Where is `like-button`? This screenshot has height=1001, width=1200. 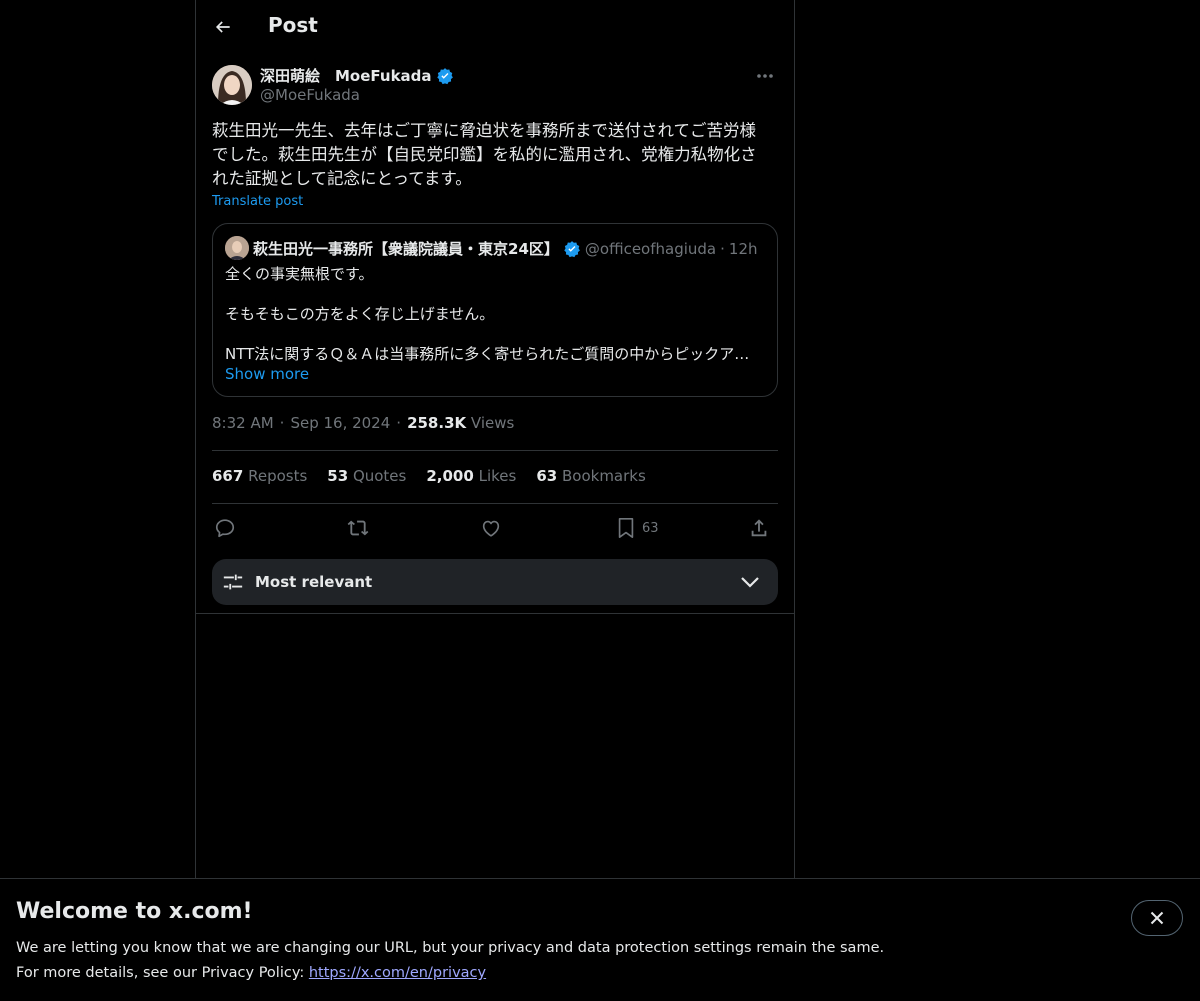
like-button is located at coordinates (491, 528).